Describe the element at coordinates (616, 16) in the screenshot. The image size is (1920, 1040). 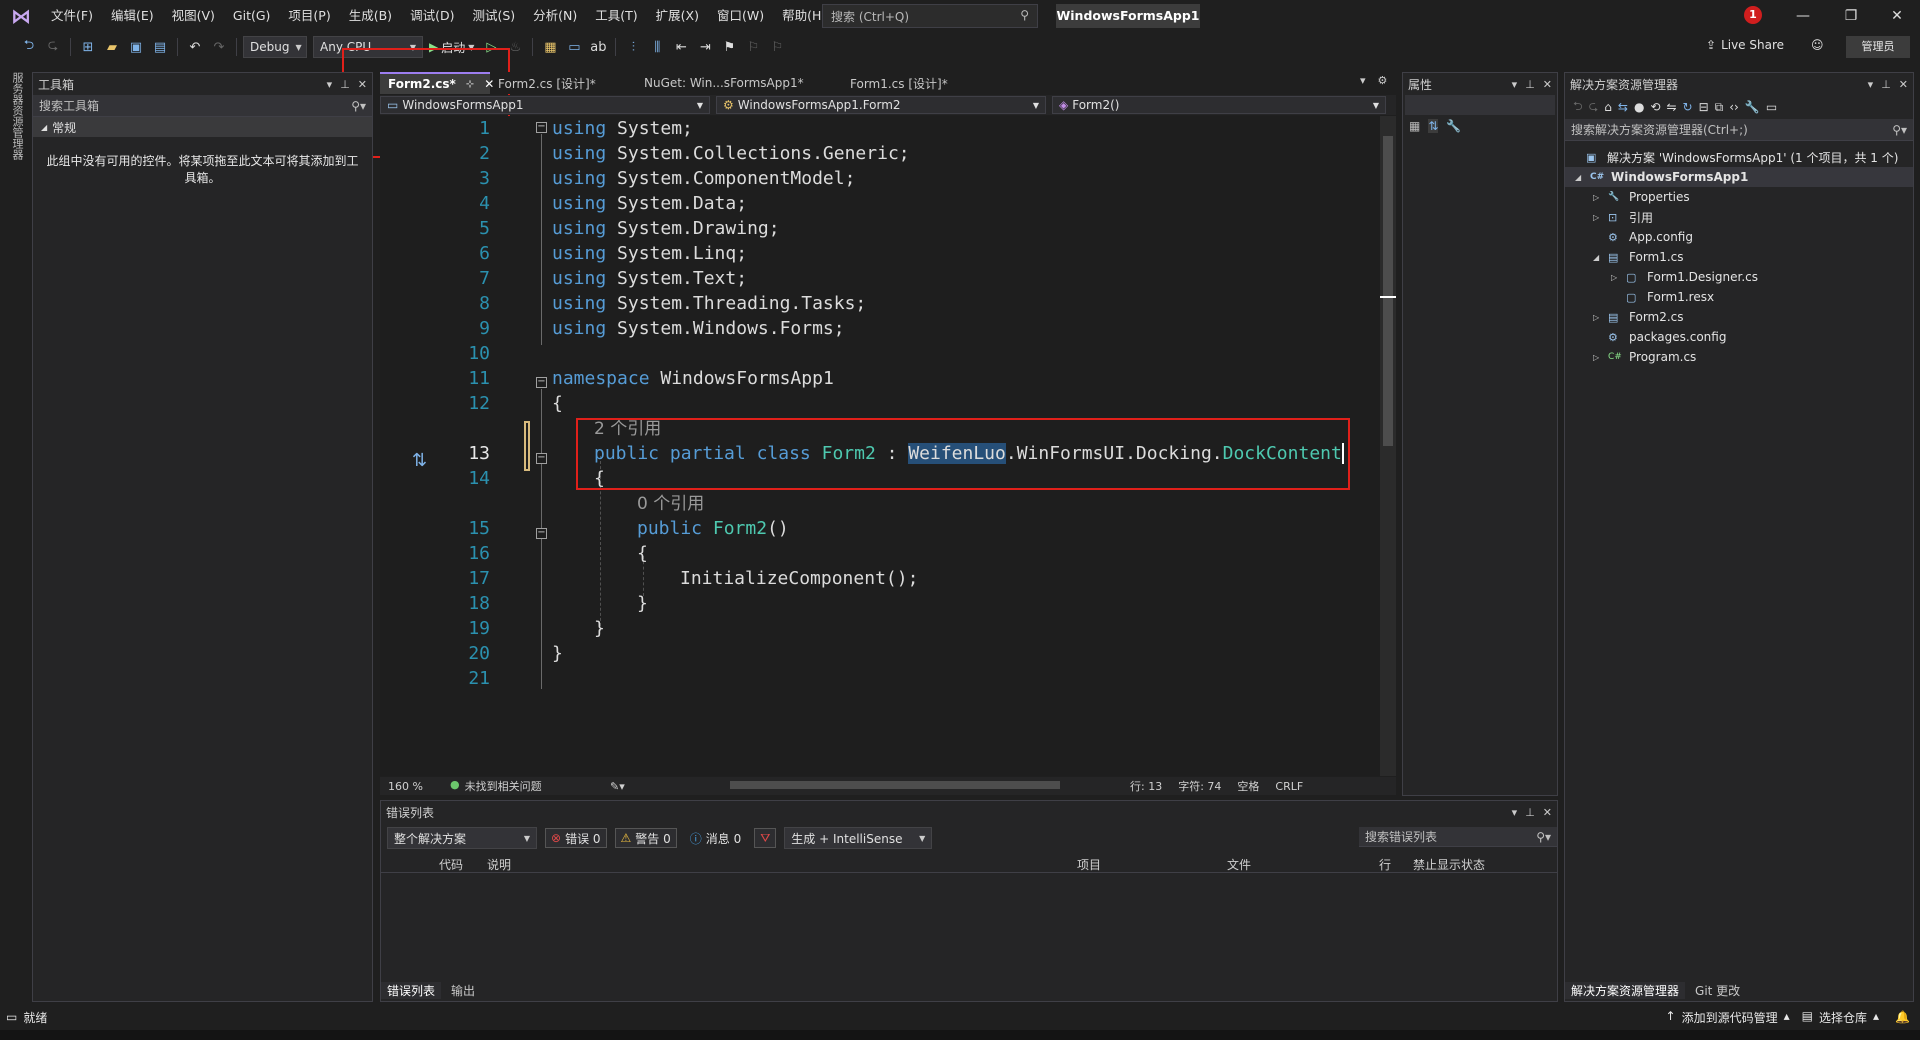
I see `menu-tools: 工具(T)` at that location.